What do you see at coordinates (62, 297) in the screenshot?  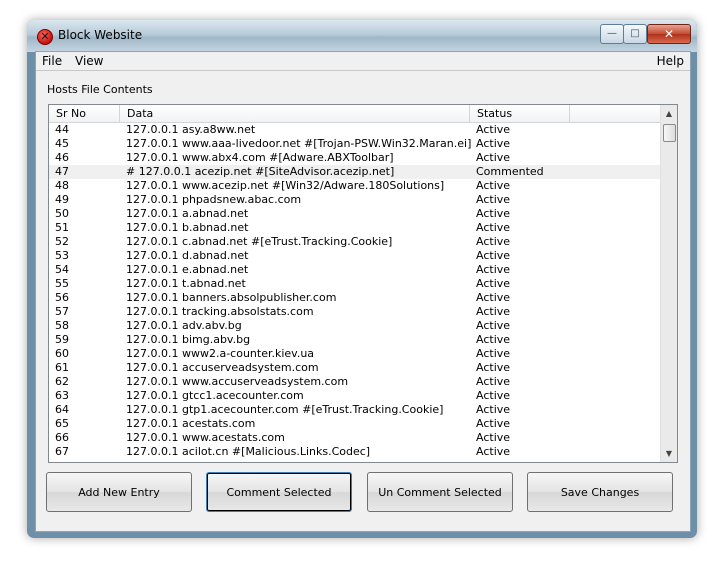 I see `row-srno: 56` at bounding box center [62, 297].